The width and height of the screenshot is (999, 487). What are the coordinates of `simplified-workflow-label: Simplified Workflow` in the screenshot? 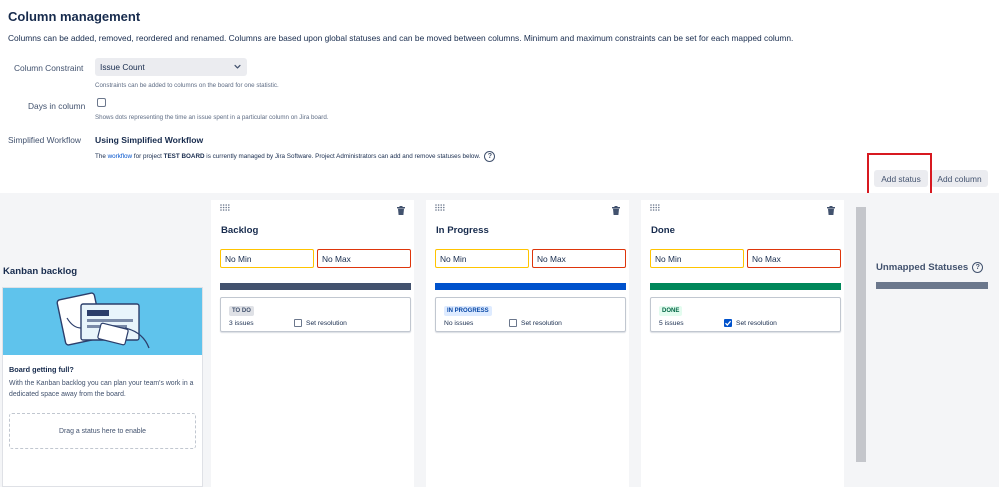 It's located at (44, 140).